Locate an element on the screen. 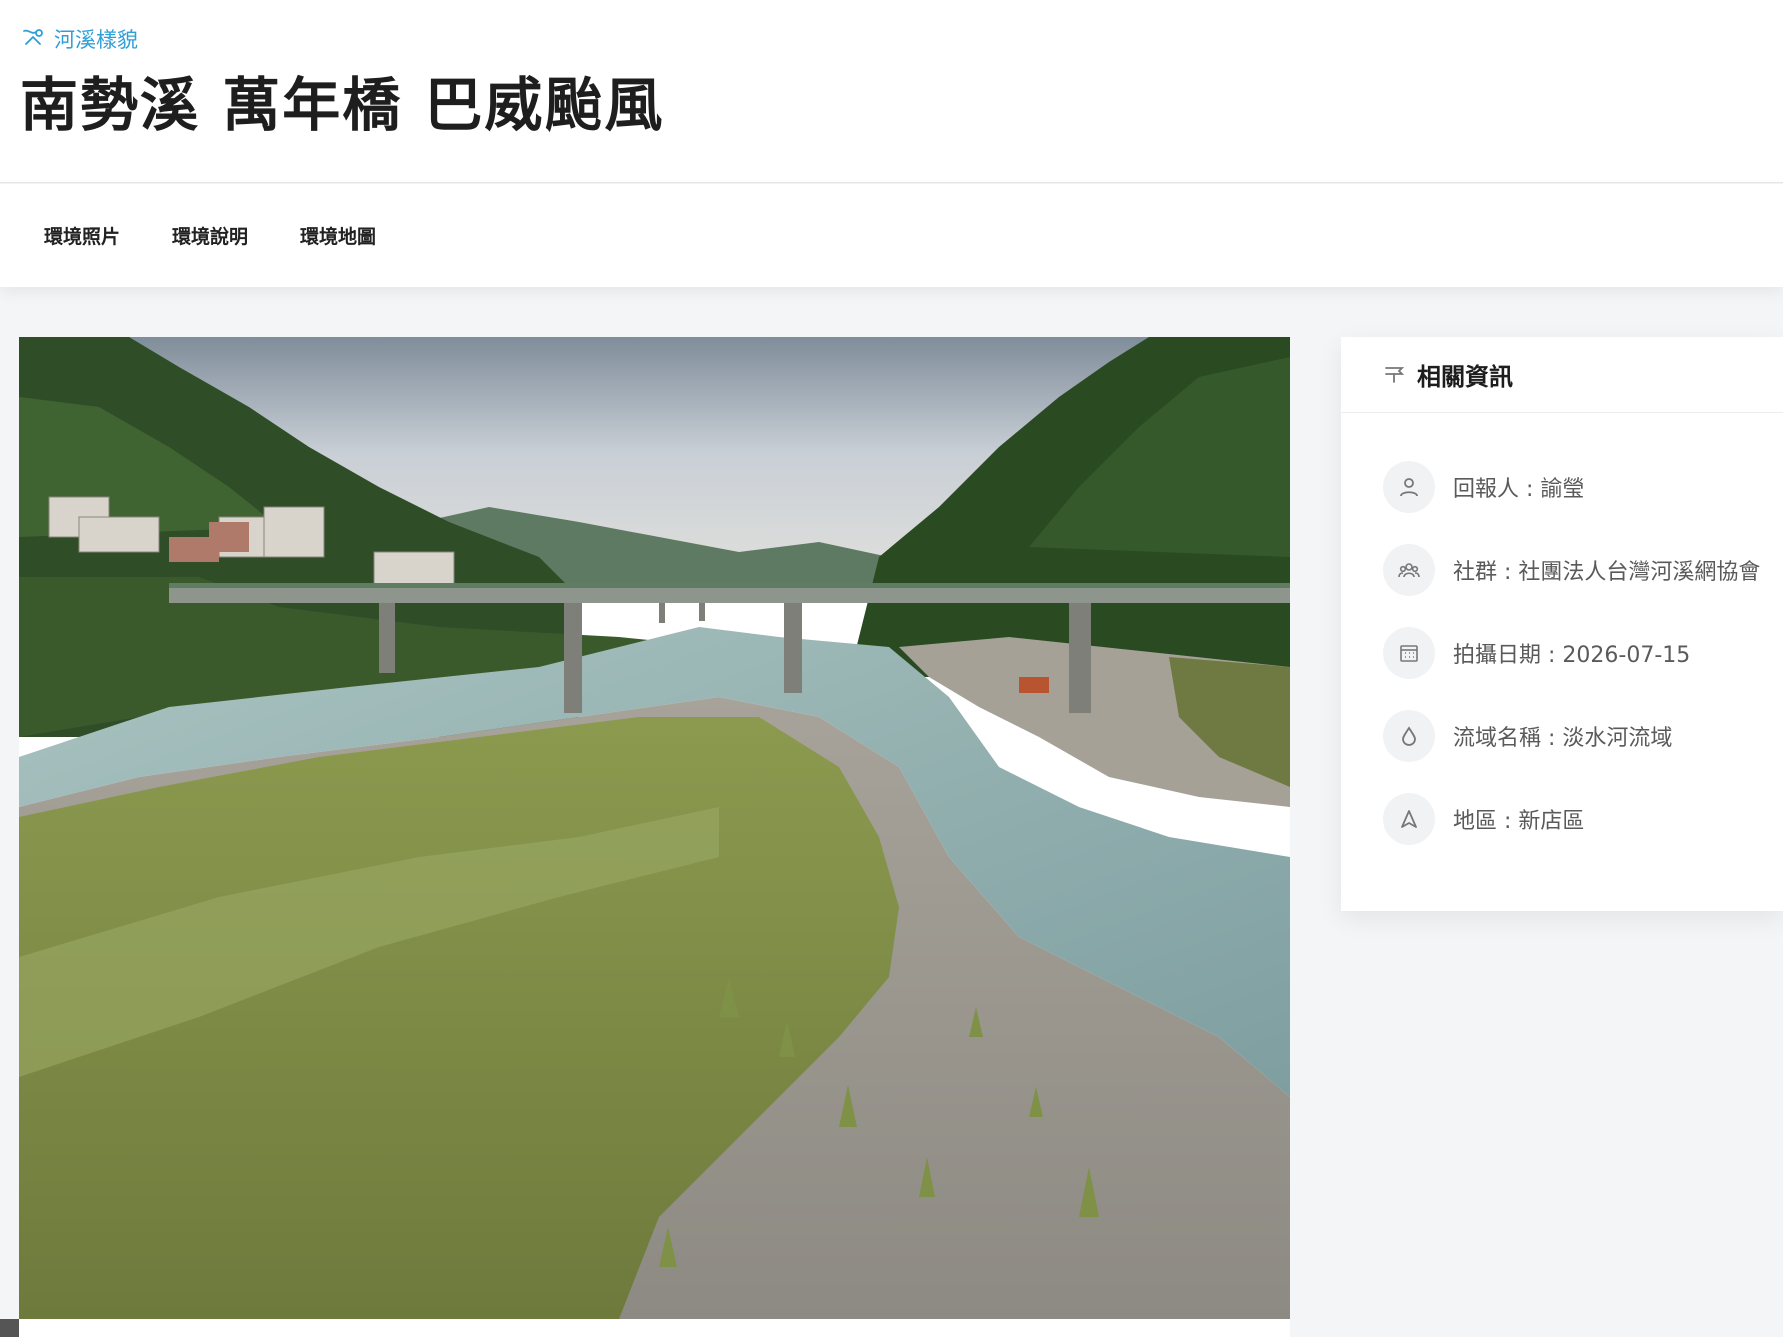  info-item-basin: 流域名稱 : 淡水河流域 is located at coordinates (1583, 735).